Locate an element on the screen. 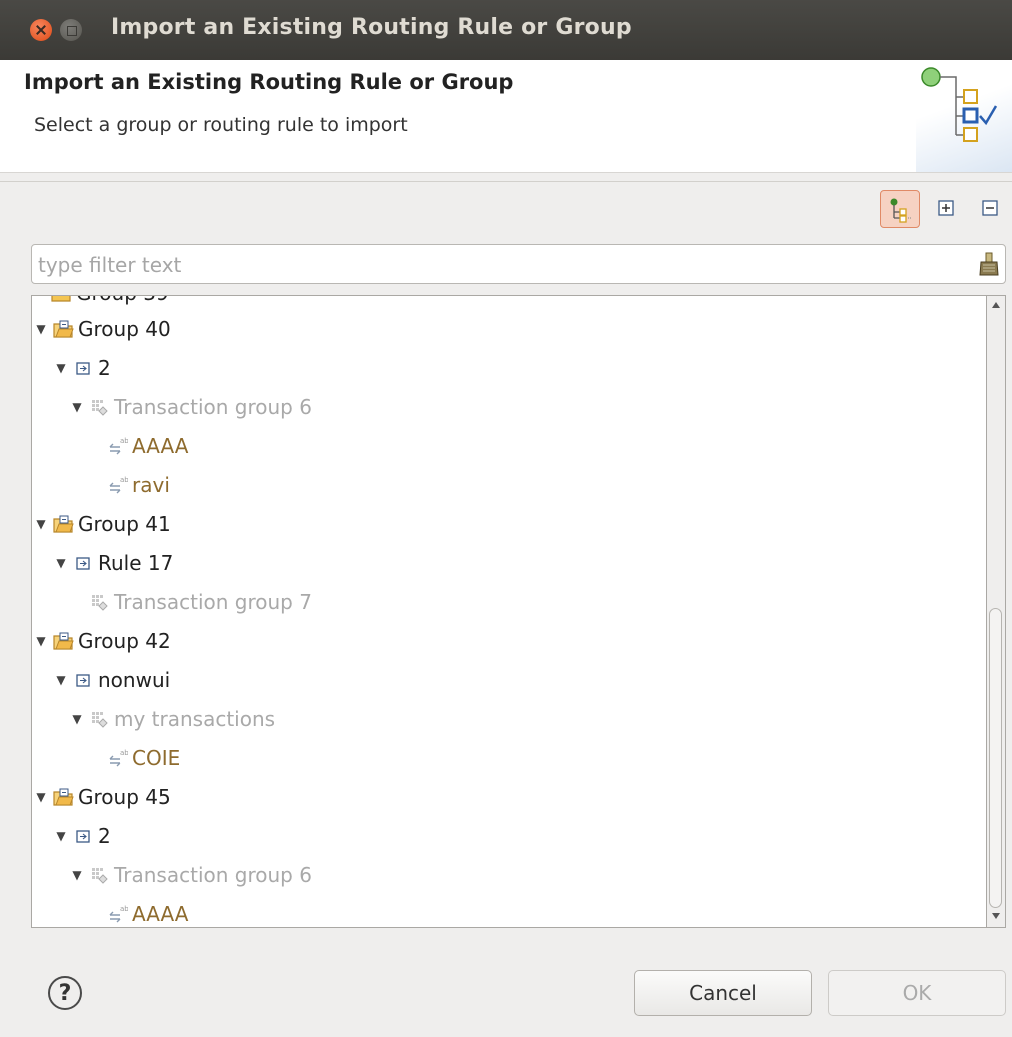 This screenshot has width=1012, height=1037. dialog-title: Import an Existing Routing Rule or Group is located at coordinates (269, 82).